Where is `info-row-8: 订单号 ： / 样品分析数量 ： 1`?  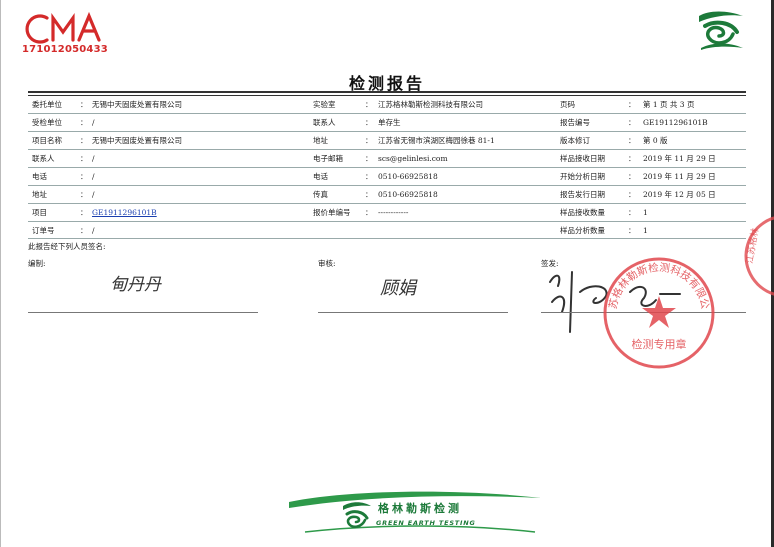 info-row-8: 订单号 ： / 样品分析数量 ： 1 is located at coordinates (387, 231).